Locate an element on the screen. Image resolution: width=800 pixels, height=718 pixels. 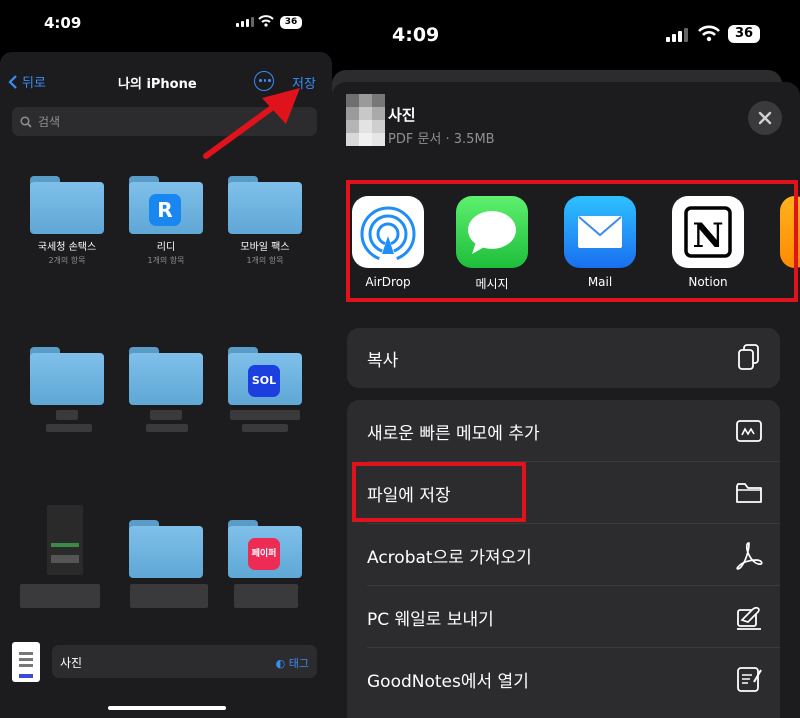
action-label: 새로운 빠른 메모에 추가 is located at coordinates (453, 434).